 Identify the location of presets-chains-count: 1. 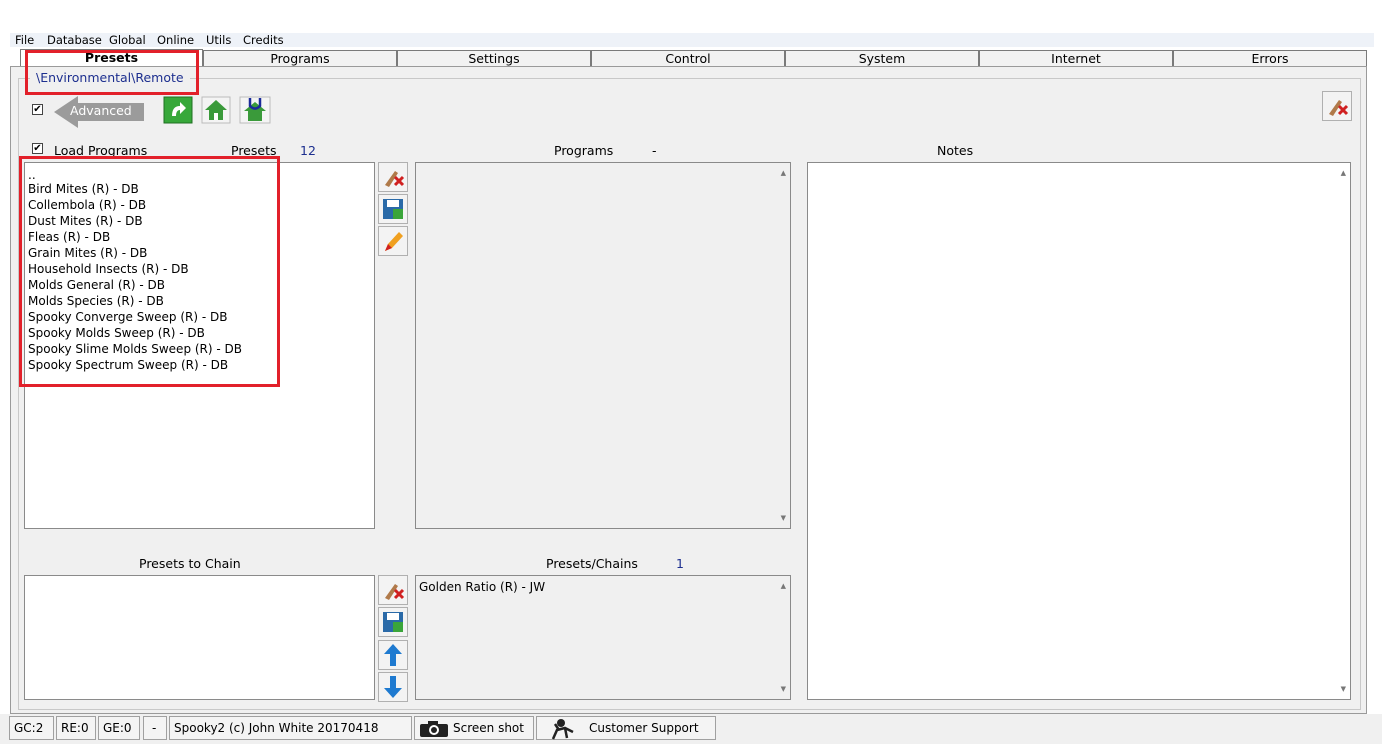
(680, 563).